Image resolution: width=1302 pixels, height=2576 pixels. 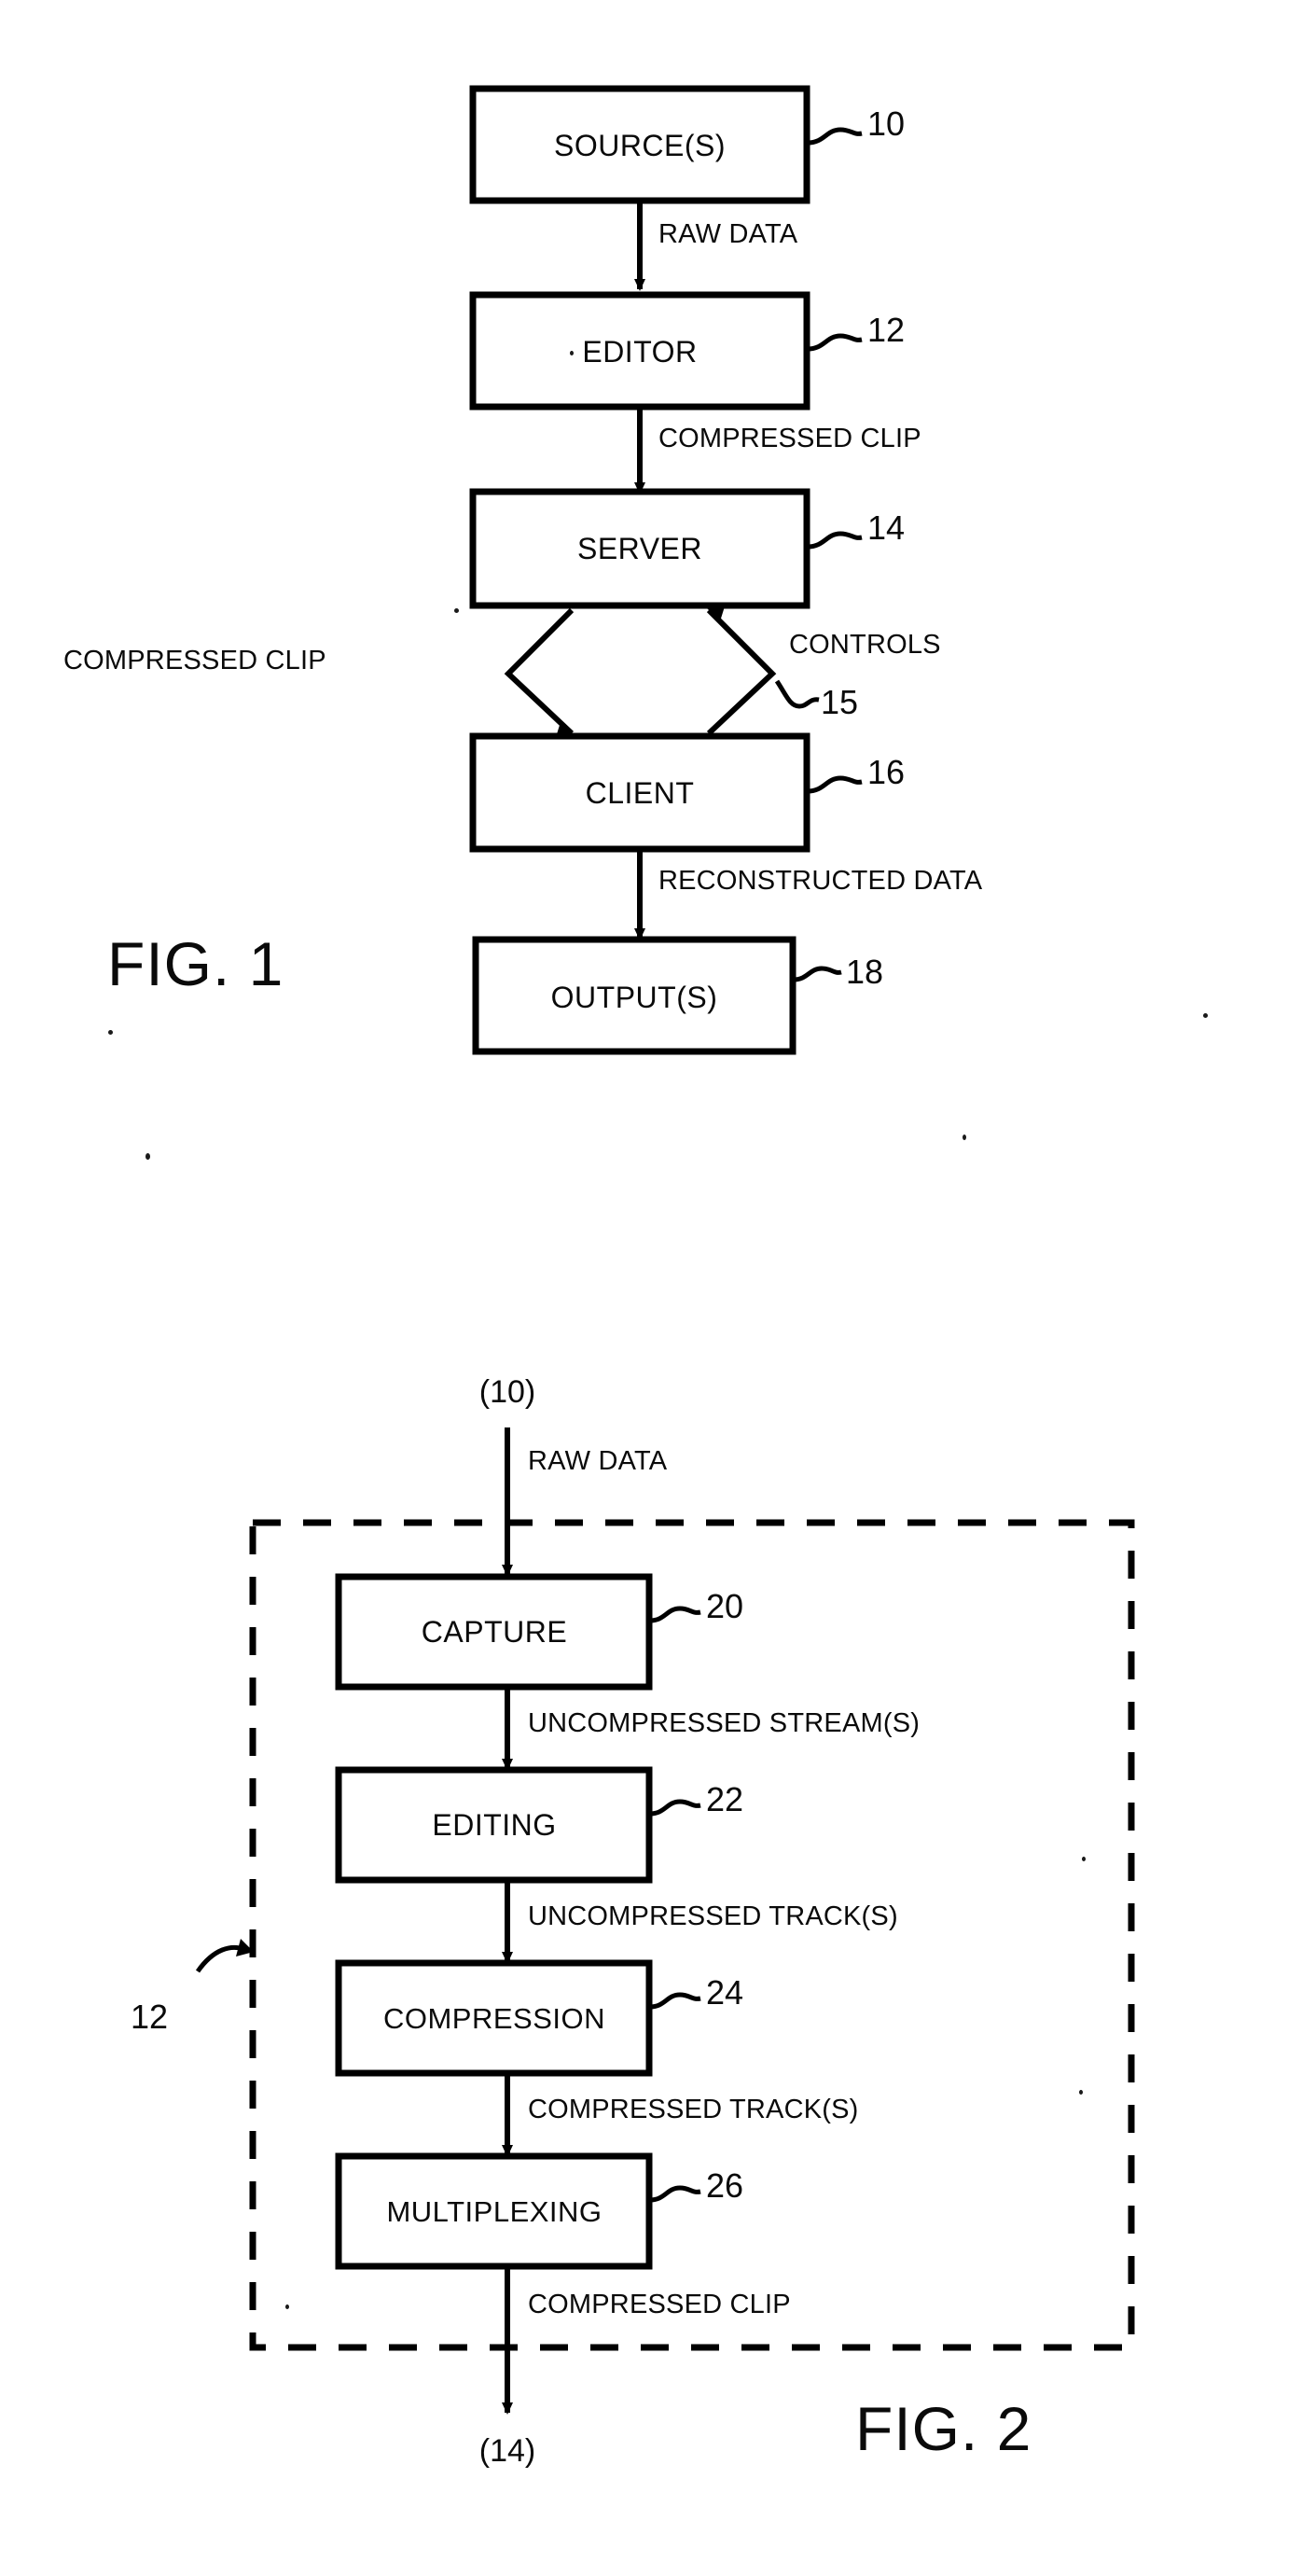 What do you see at coordinates (887, 527) in the screenshot?
I see `fig1-ref-server: 14` at bounding box center [887, 527].